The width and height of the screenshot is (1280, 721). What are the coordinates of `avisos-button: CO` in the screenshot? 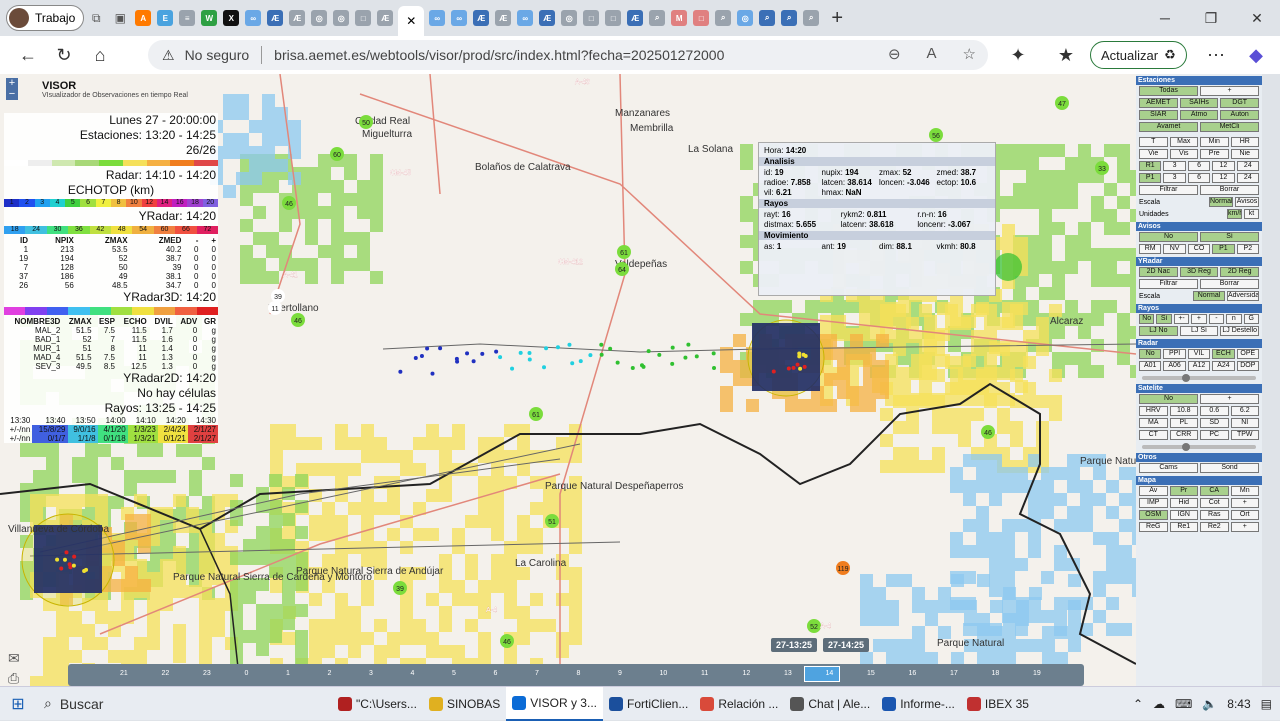 It's located at (1199, 249).